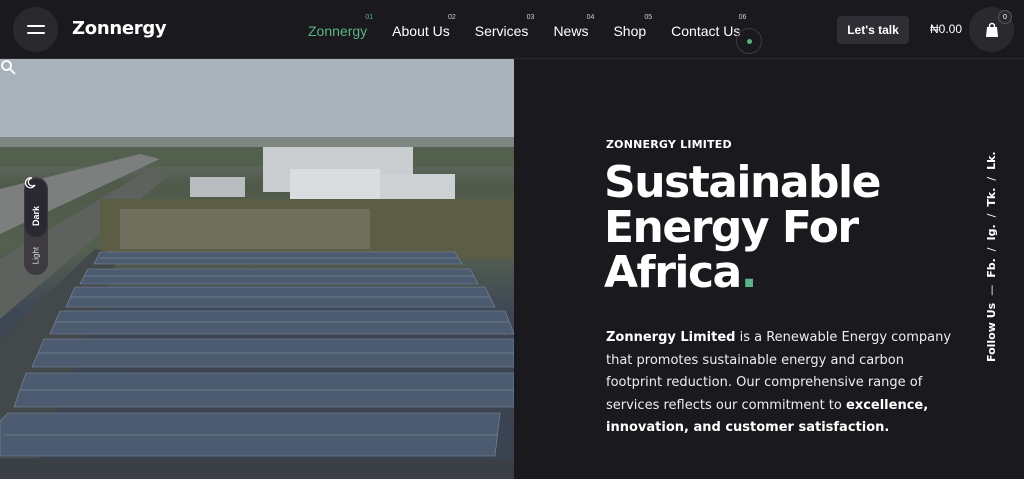 The image size is (1024, 479). Describe the element at coordinates (648, 17) in the screenshot. I see `nav-item-number: 05` at that location.